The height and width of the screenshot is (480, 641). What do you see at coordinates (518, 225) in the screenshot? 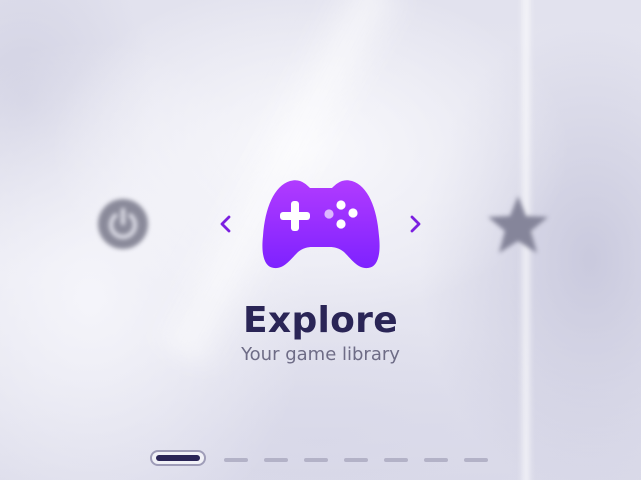
I see `star-icon` at bounding box center [518, 225].